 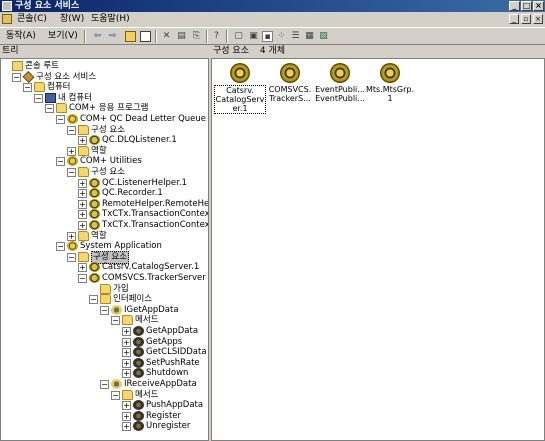 What do you see at coordinates (104, 363) in the screenshot?
I see `tree-node: + SetPushRate` at bounding box center [104, 363].